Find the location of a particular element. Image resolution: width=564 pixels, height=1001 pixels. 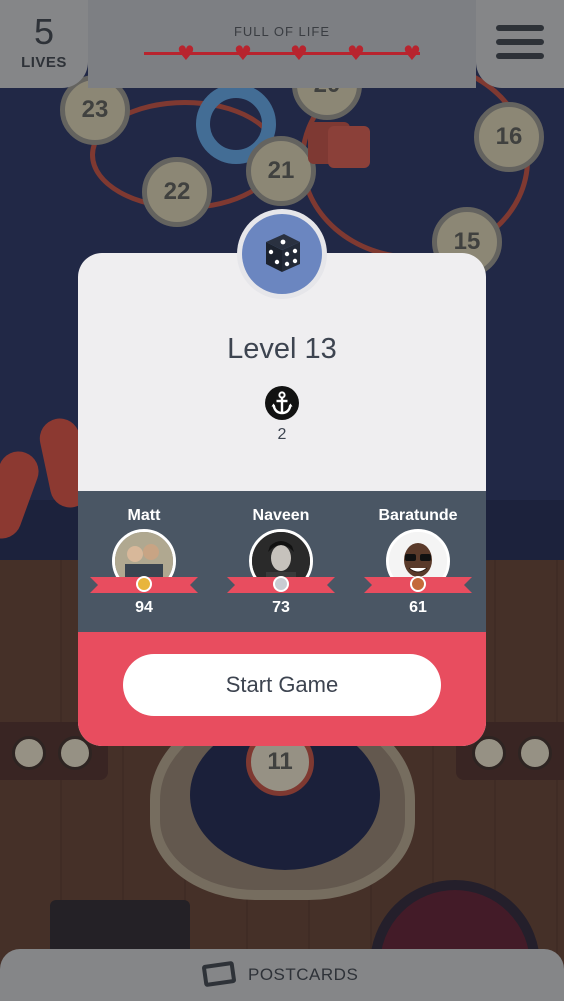

lives-counter: 5 LIVES is located at coordinates (44, 44).